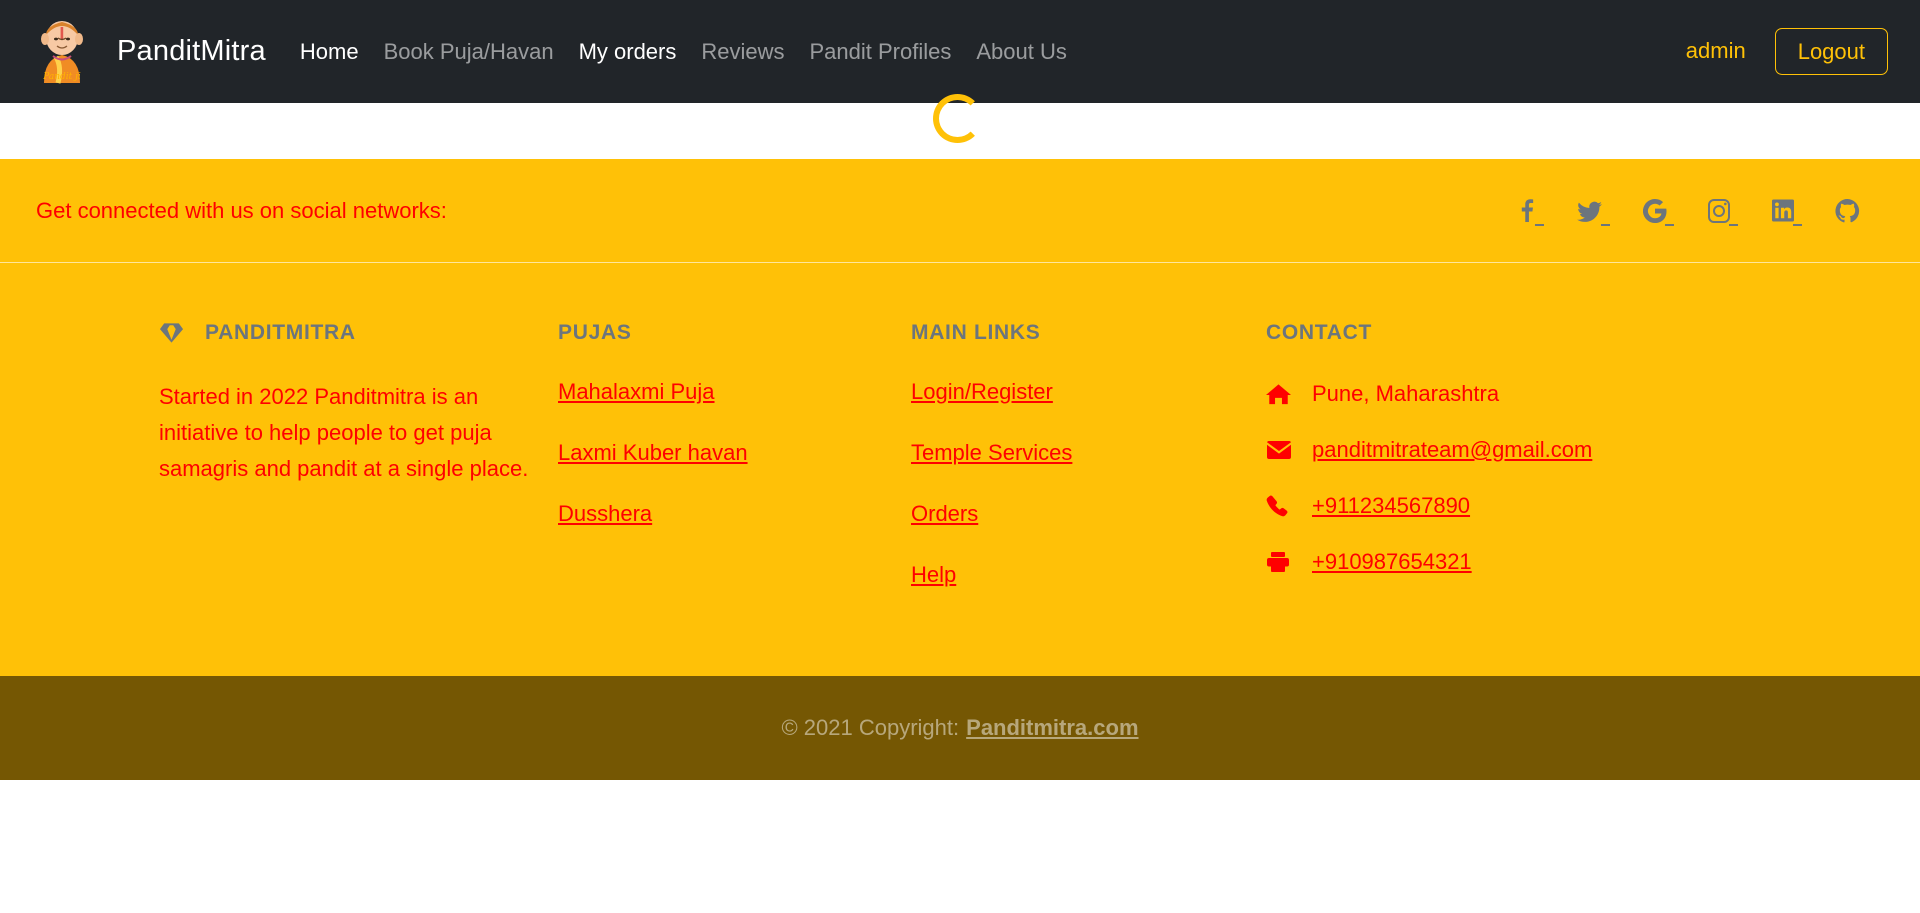 The height and width of the screenshot is (913, 1920). What do you see at coordinates (1496, 506) in the screenshot?
I see `contact-row-phone: +911234567890` at bounding box center [1496, 506].